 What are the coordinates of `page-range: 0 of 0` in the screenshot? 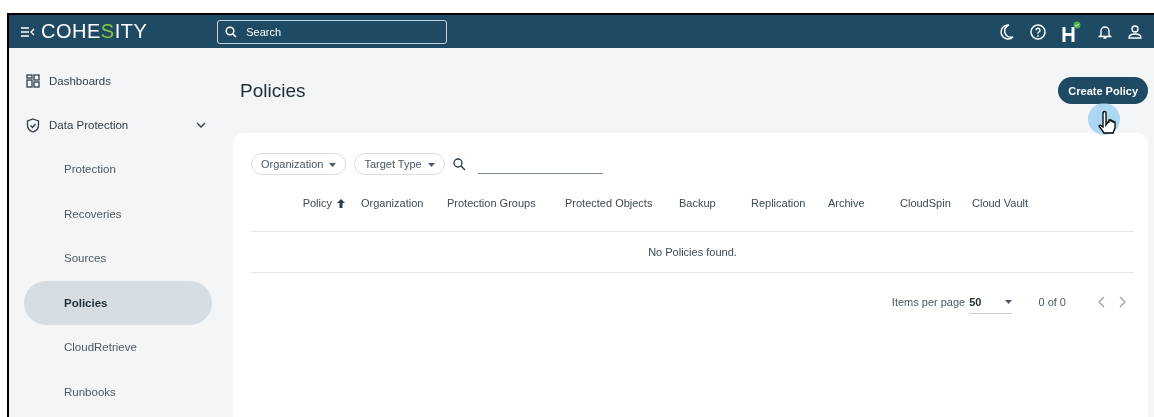 It's located at (1052, 302).